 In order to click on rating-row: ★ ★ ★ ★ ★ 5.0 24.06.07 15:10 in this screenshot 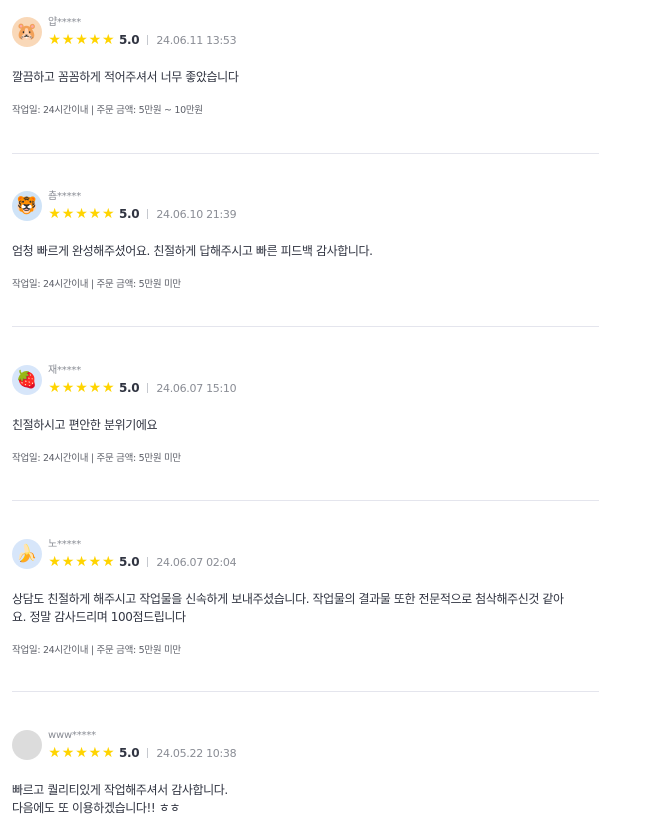, I will do `click(142, 388)`.